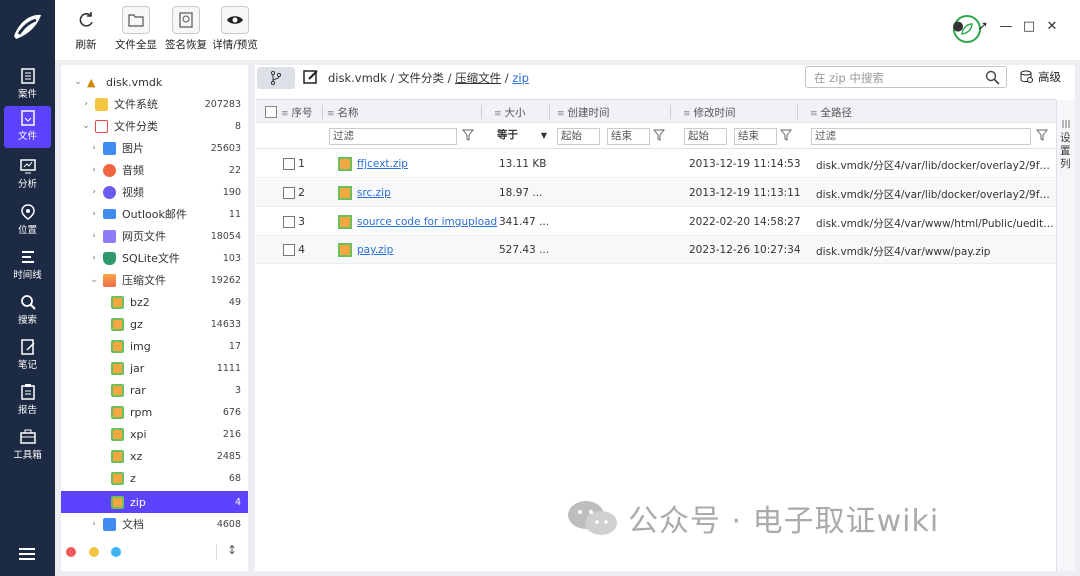 This screenshot has height=576, width=1080. I want to click on tree-item-img: img 17, so click(154, 346).